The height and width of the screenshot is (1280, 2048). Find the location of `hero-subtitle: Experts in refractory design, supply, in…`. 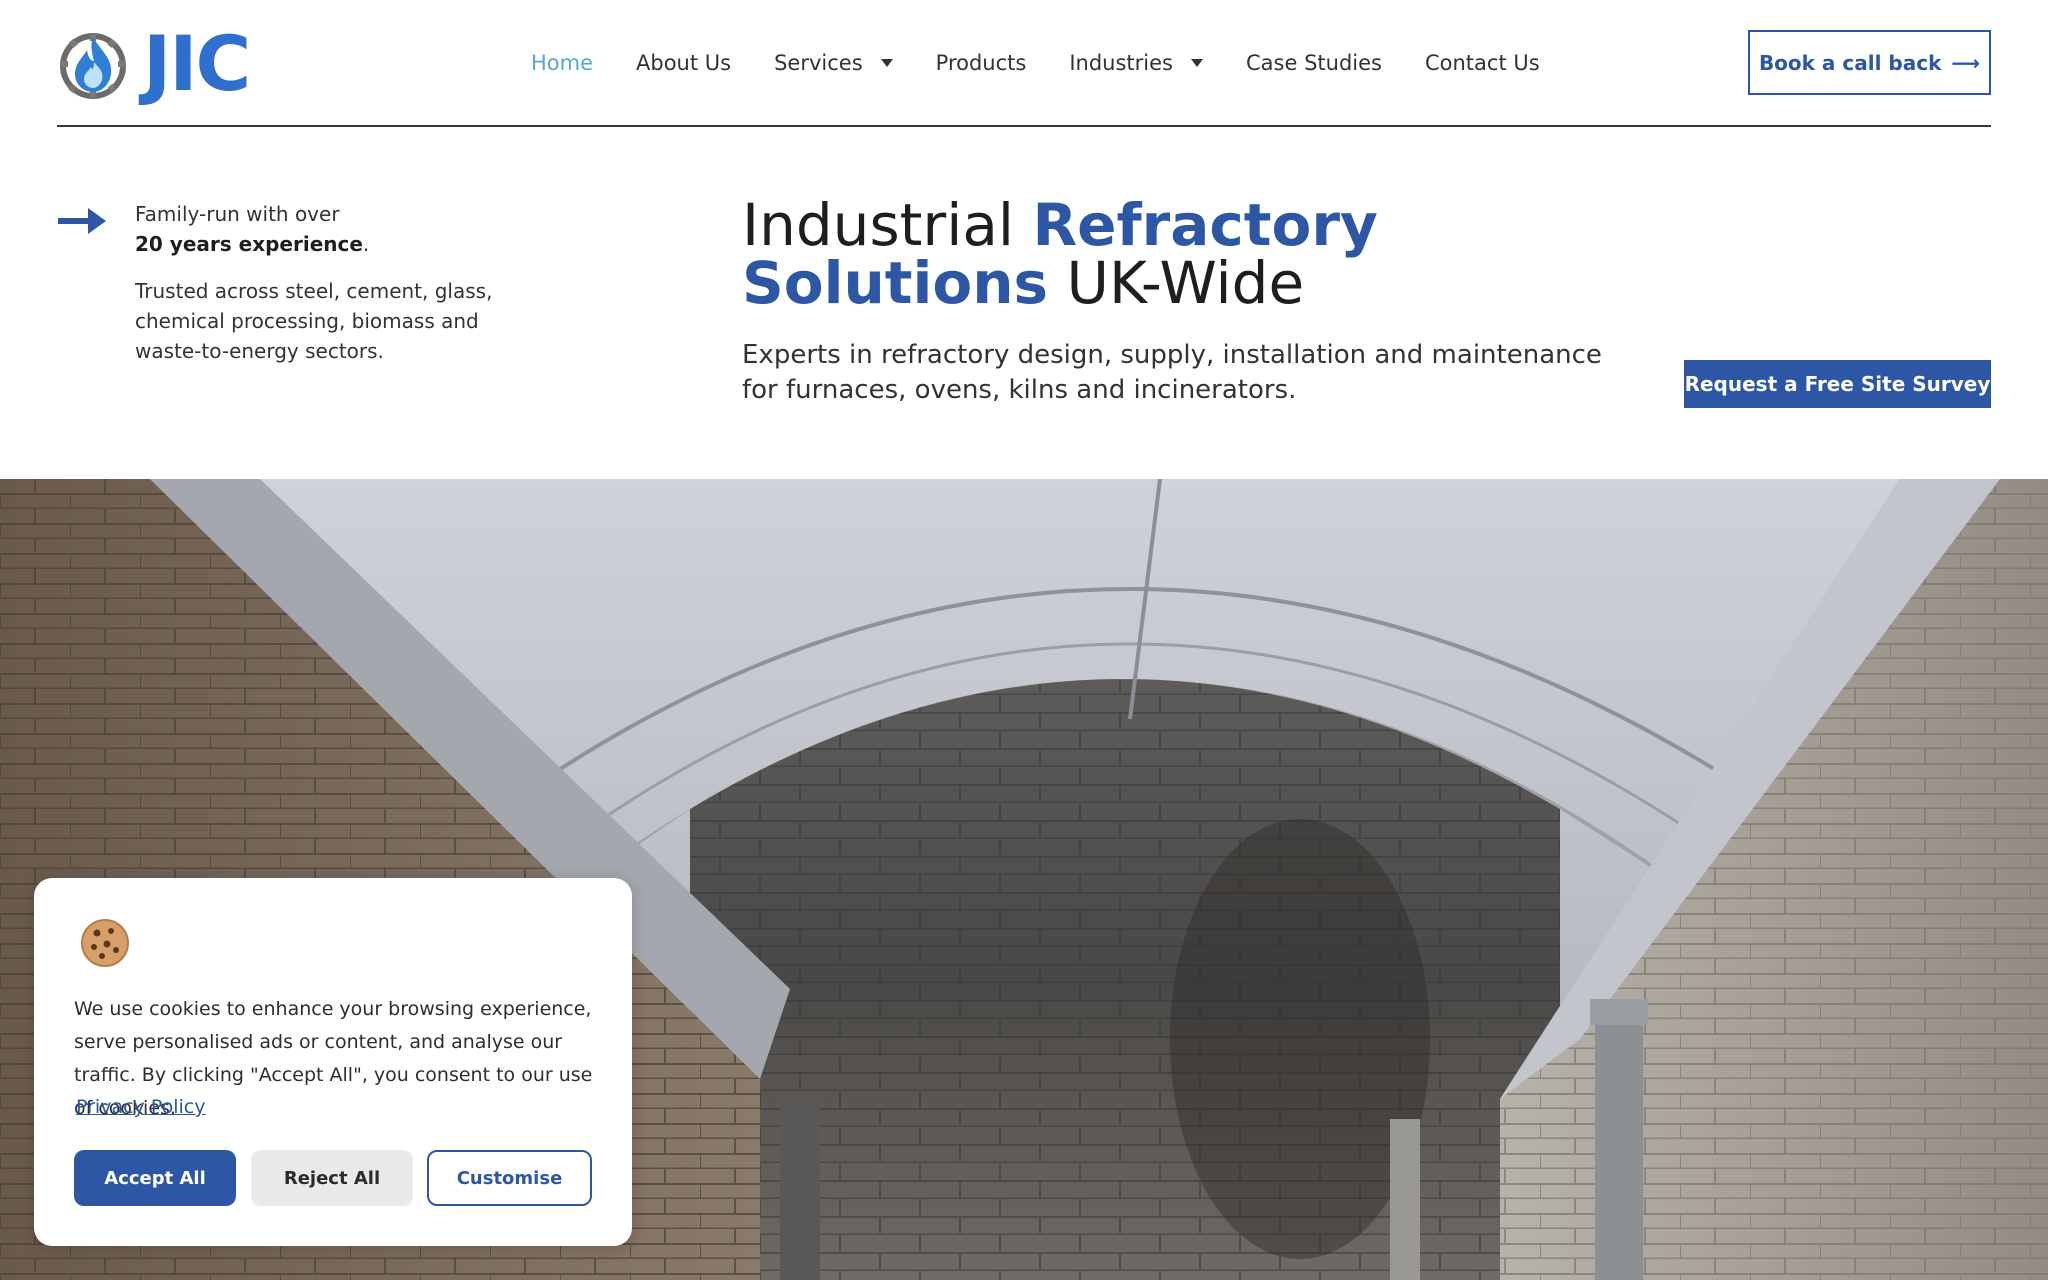

hero-subtitle: Experts in refractory design, supply, in… is located at coordinates (1172, 372).